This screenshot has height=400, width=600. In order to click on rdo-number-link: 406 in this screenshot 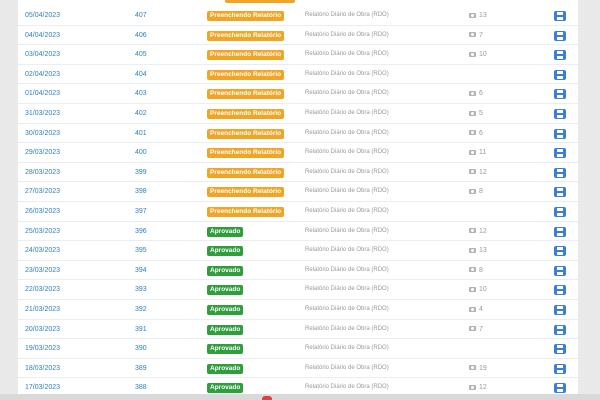, I will do `click(141, 36)`.